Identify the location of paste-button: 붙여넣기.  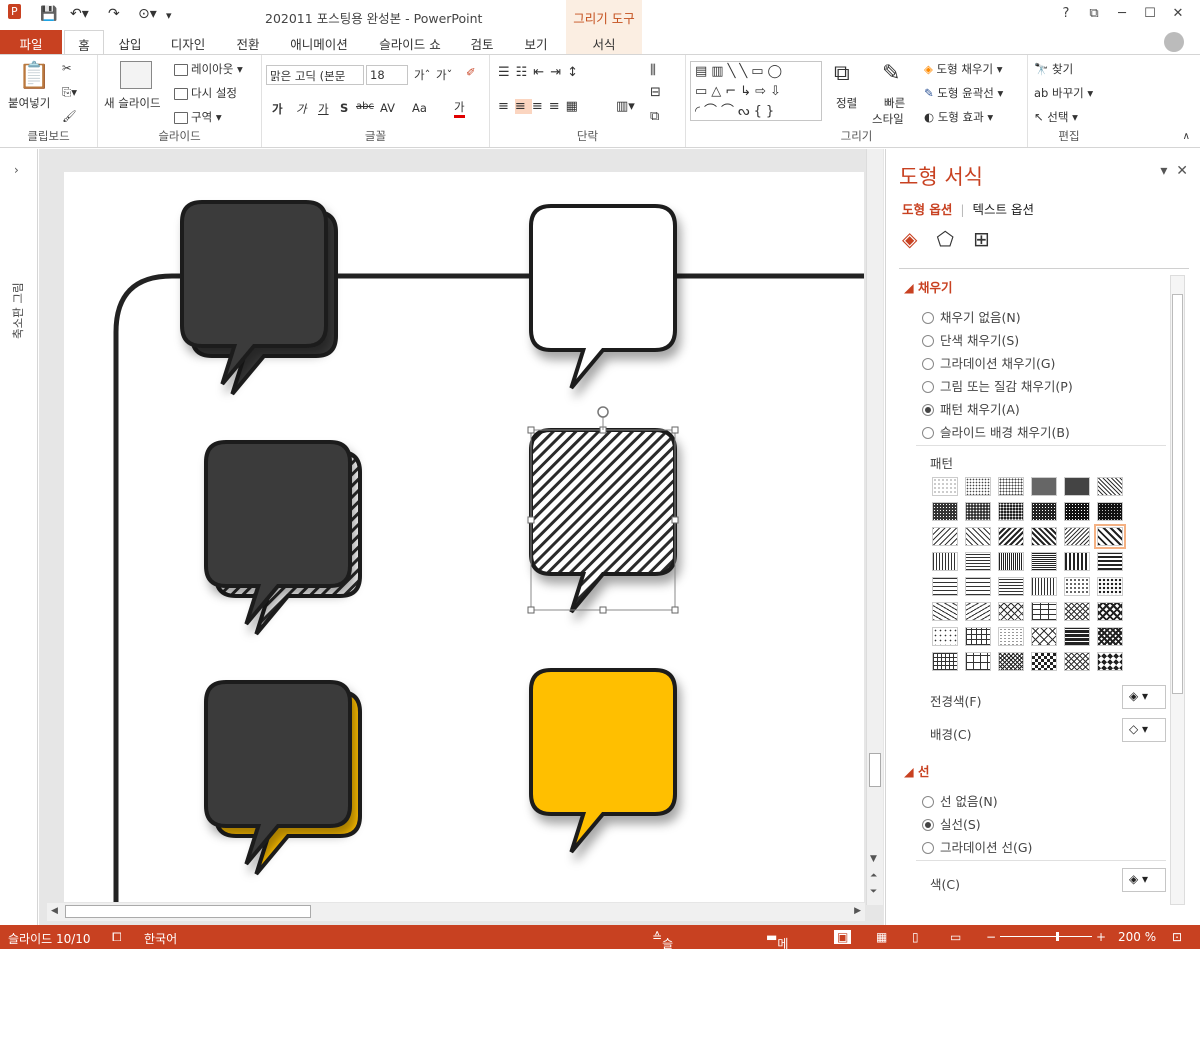
(29, 103).